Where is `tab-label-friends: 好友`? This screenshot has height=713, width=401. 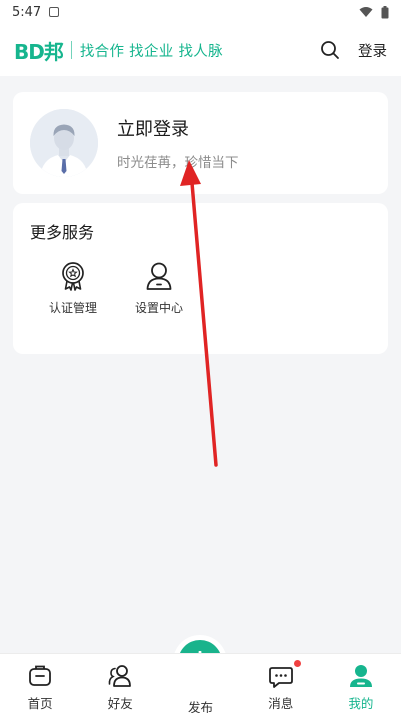 tab-label-friends: 好友 is located at coordinates (120, 703).